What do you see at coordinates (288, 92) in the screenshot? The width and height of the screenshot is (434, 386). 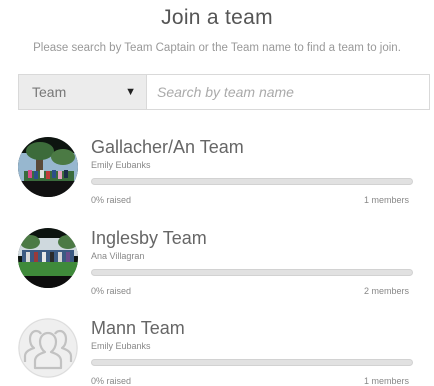 I see `search-input` at bounding box center [288, 92].